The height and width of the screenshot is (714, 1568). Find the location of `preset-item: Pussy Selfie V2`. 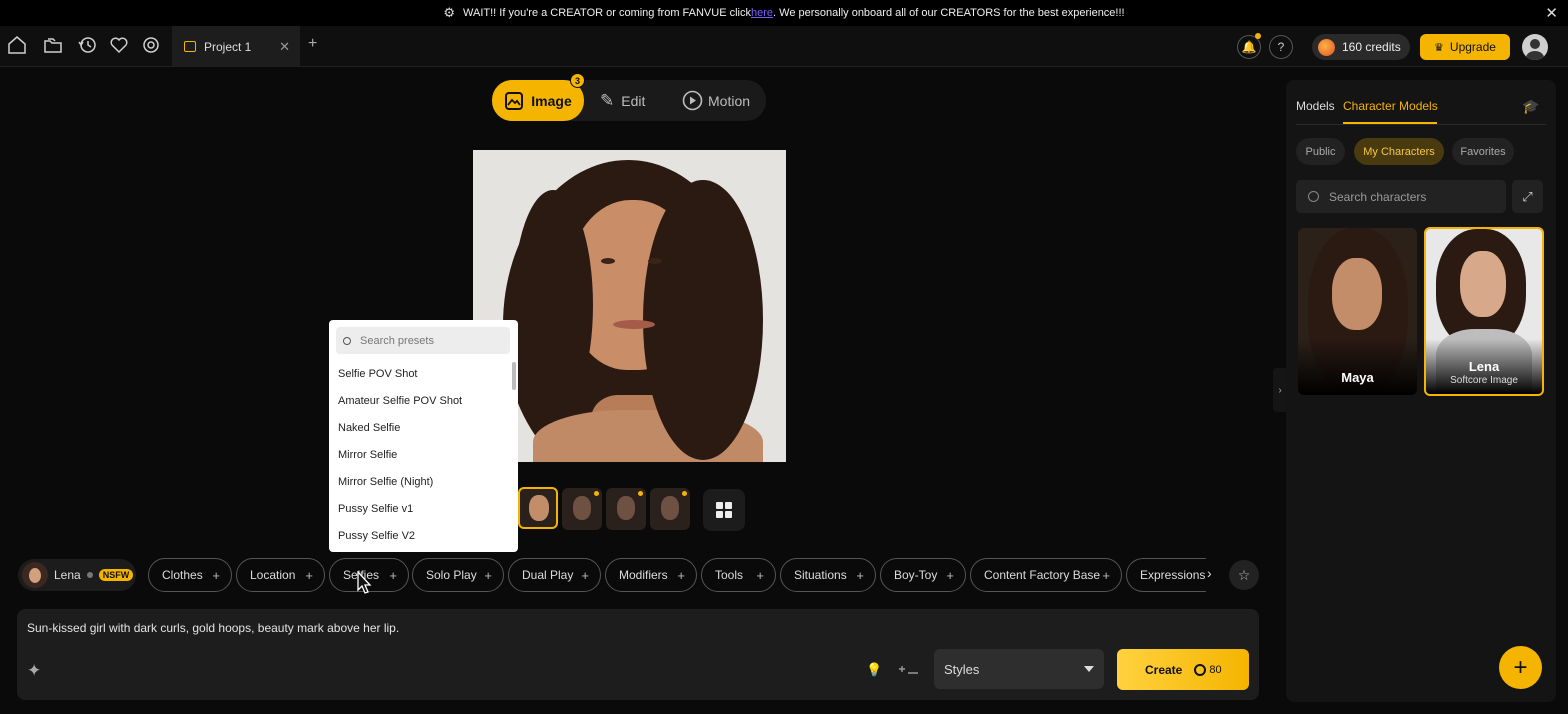

preset-item: Pussy Selfie V2 is located at coordinates (376, 536).